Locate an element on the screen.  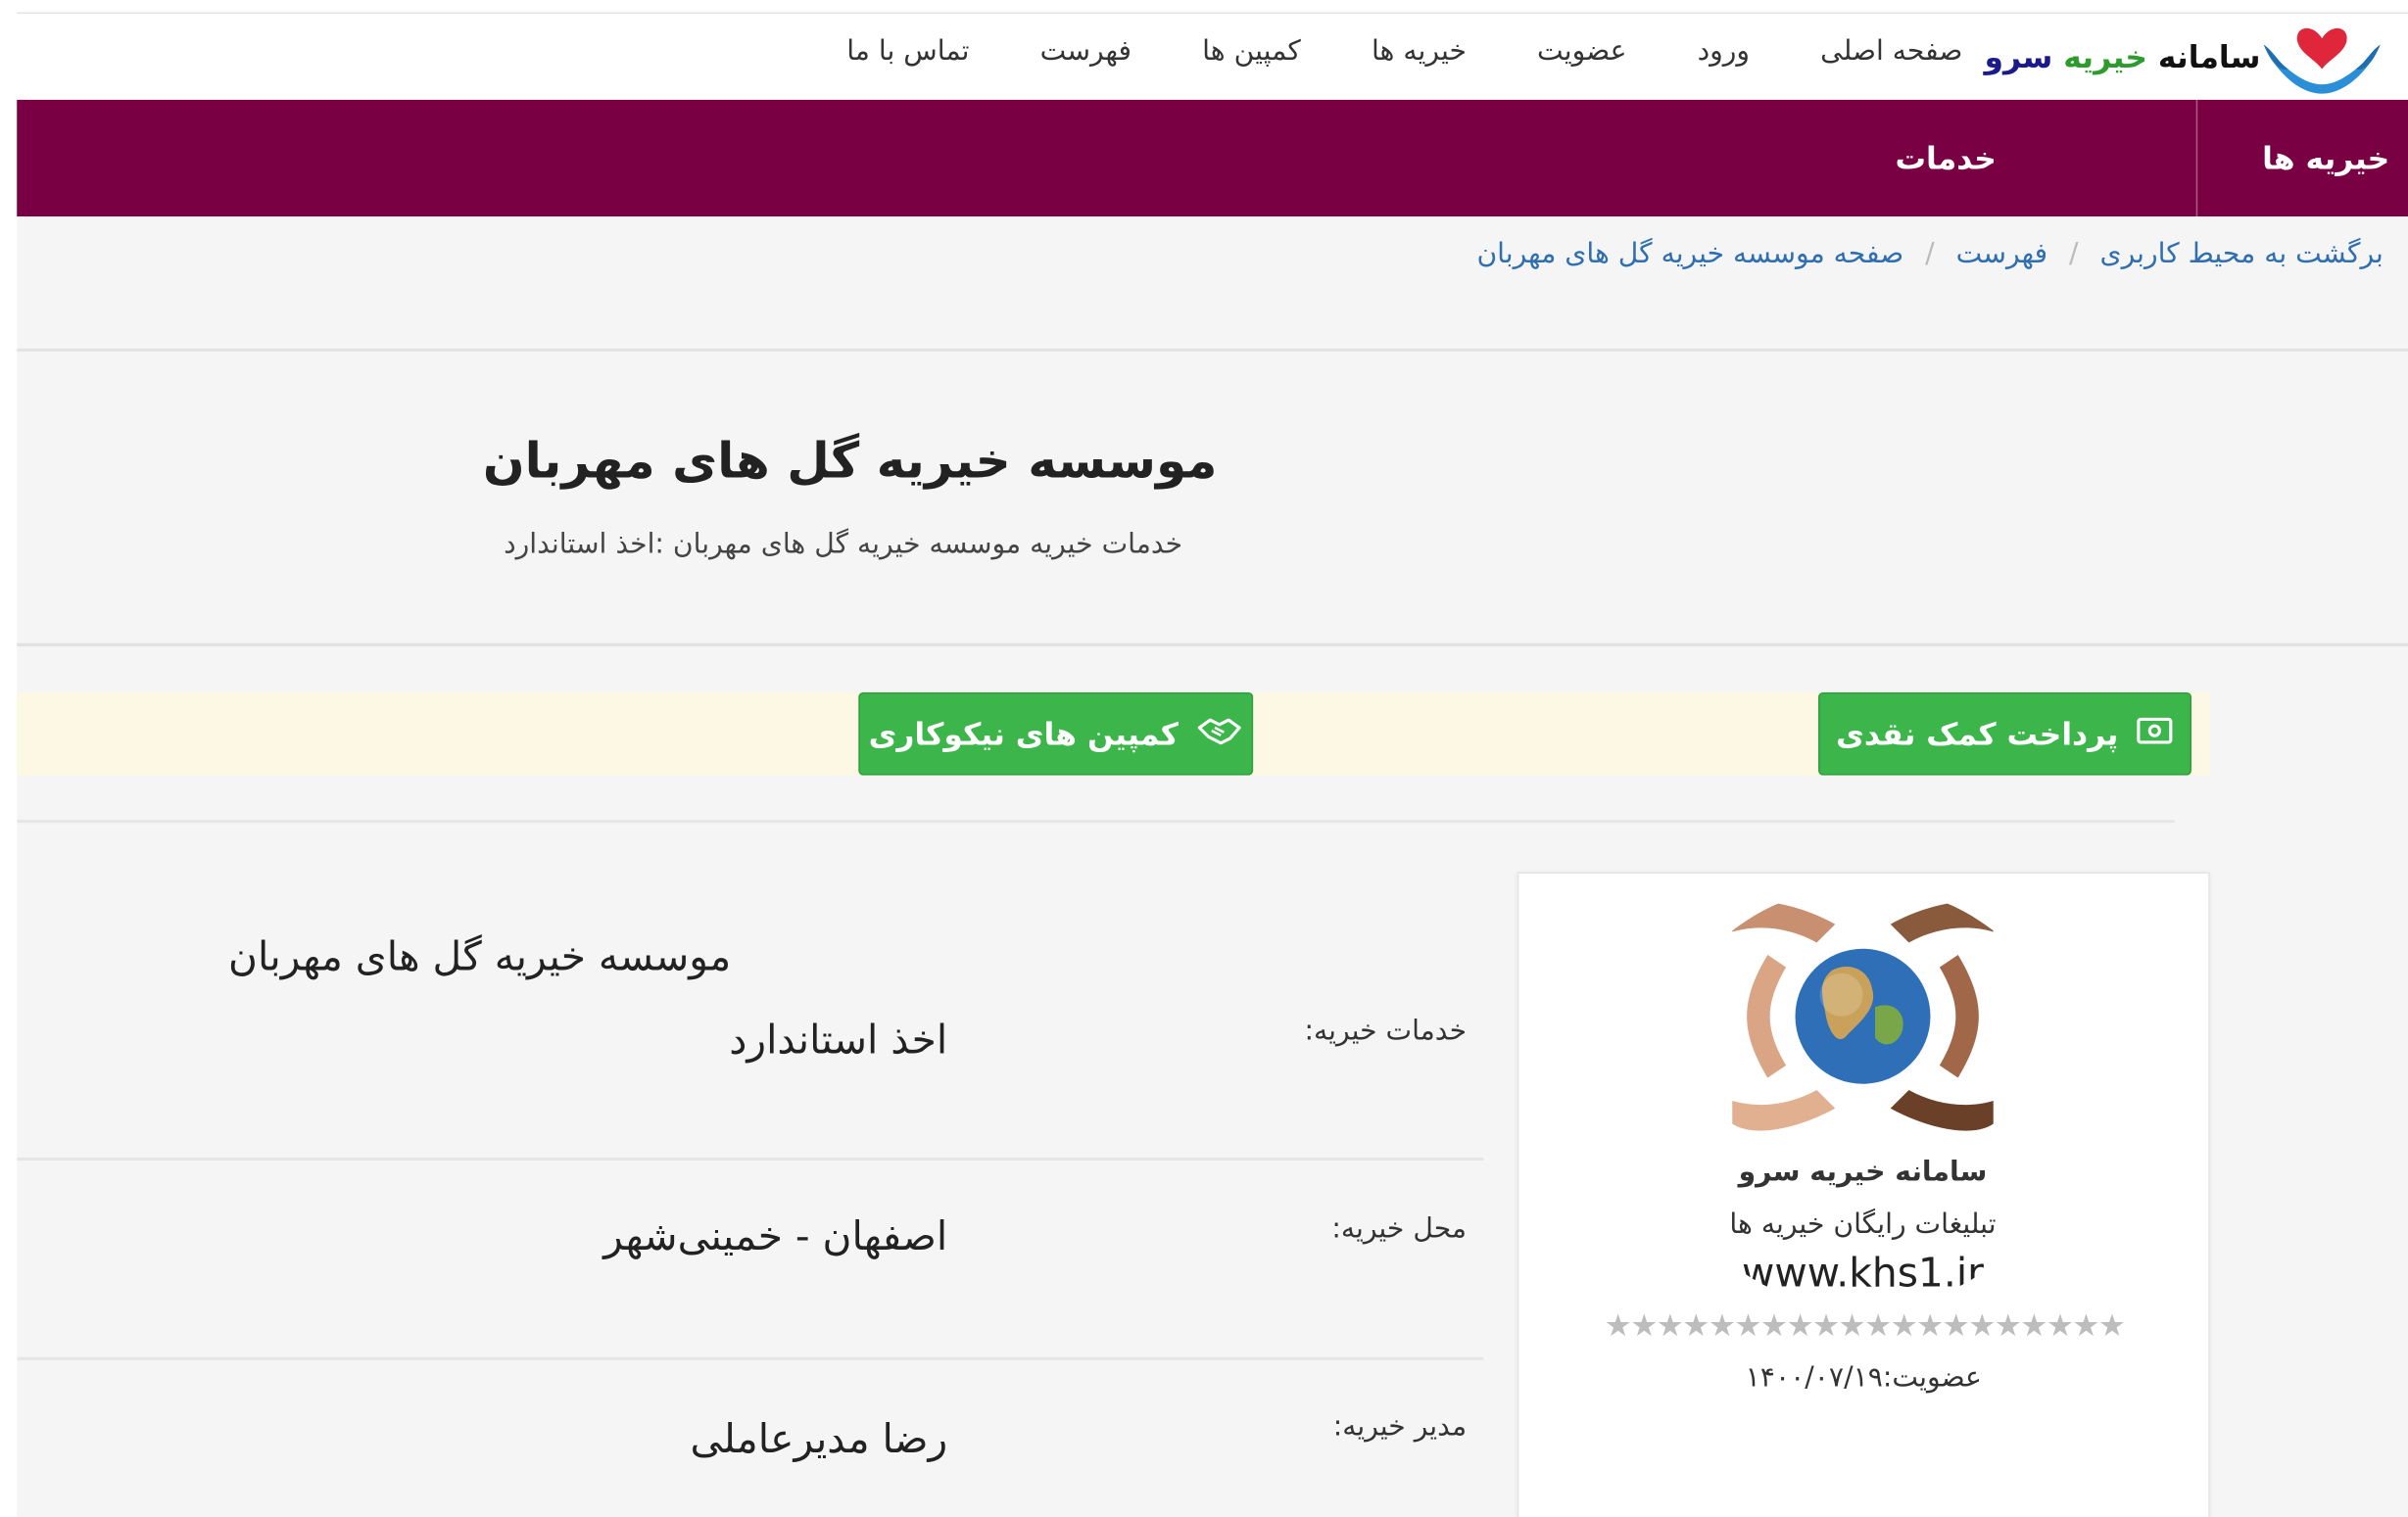
category-services: خدمات is located at coordinates (1945, 158).